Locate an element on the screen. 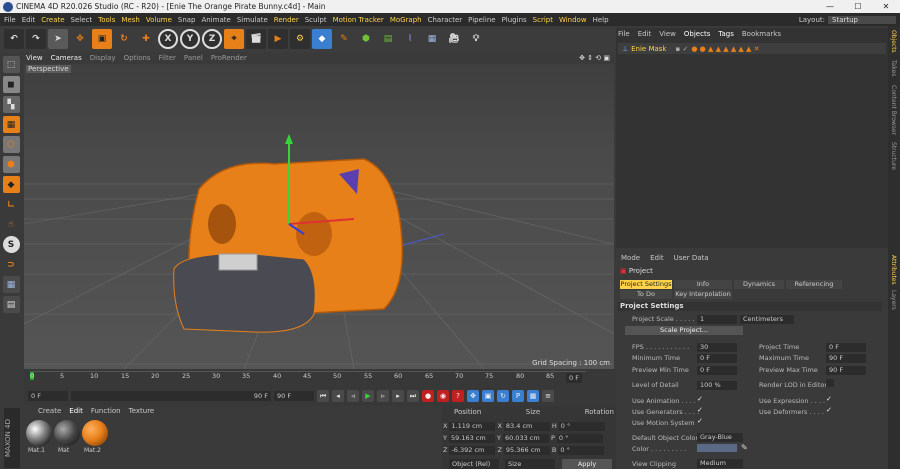 This screenshot has height=469, width=900. menu-file: File is located at coordinates (10, 20).